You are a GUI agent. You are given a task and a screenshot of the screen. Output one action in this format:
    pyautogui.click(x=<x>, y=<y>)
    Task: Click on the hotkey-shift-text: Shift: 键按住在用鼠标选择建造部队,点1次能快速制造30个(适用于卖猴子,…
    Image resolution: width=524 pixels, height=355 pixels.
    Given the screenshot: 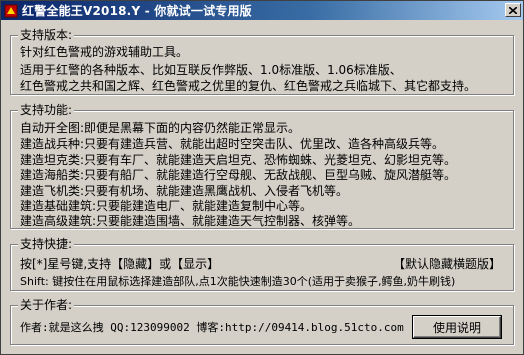 What is the action you would take?
    pyautogui.click(x=238, y=281)
    